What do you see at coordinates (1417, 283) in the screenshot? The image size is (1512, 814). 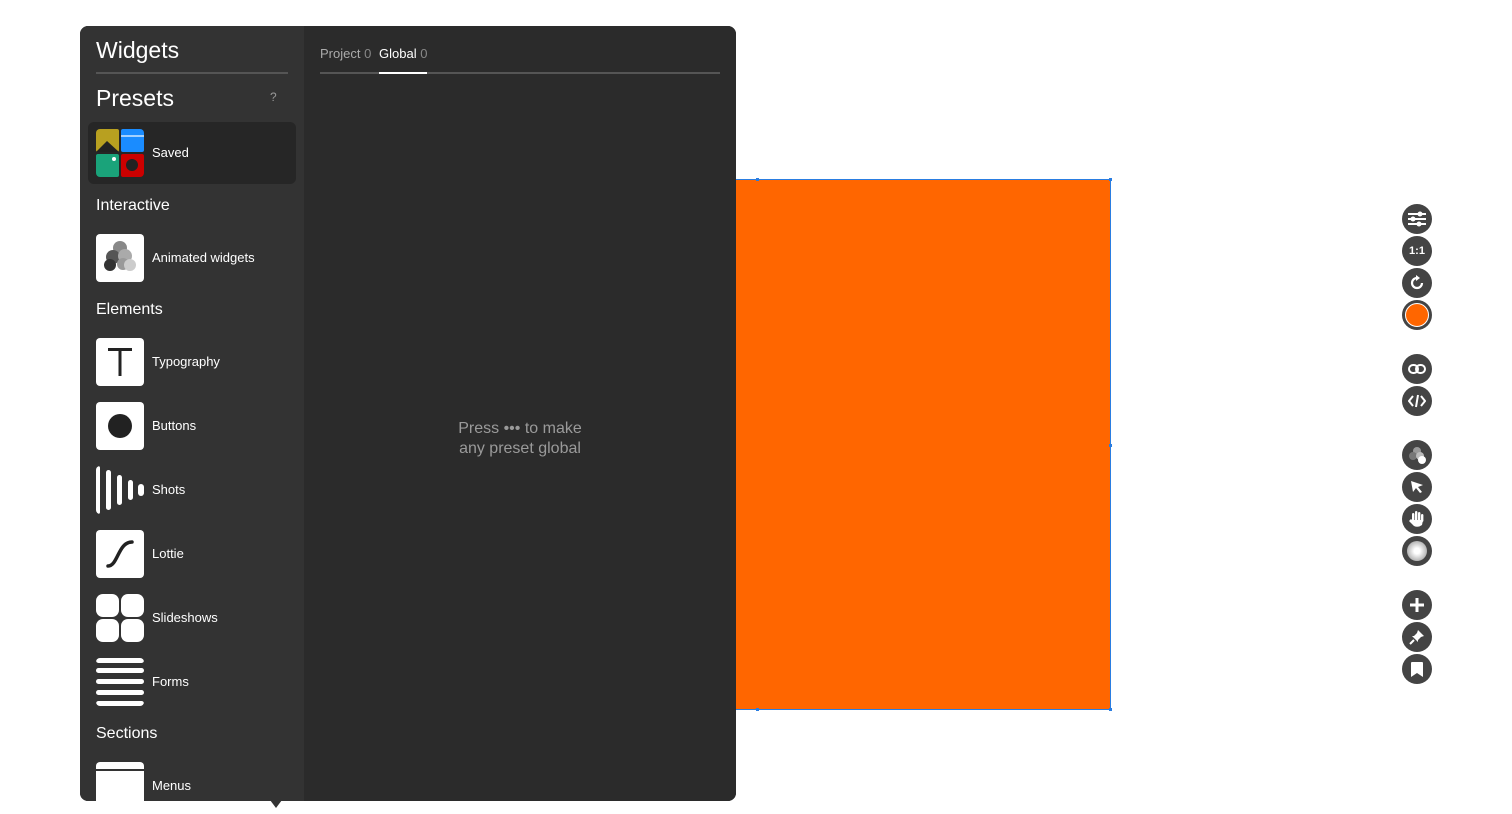 I see `rotate-icon` at bounding box center [1417, 283].